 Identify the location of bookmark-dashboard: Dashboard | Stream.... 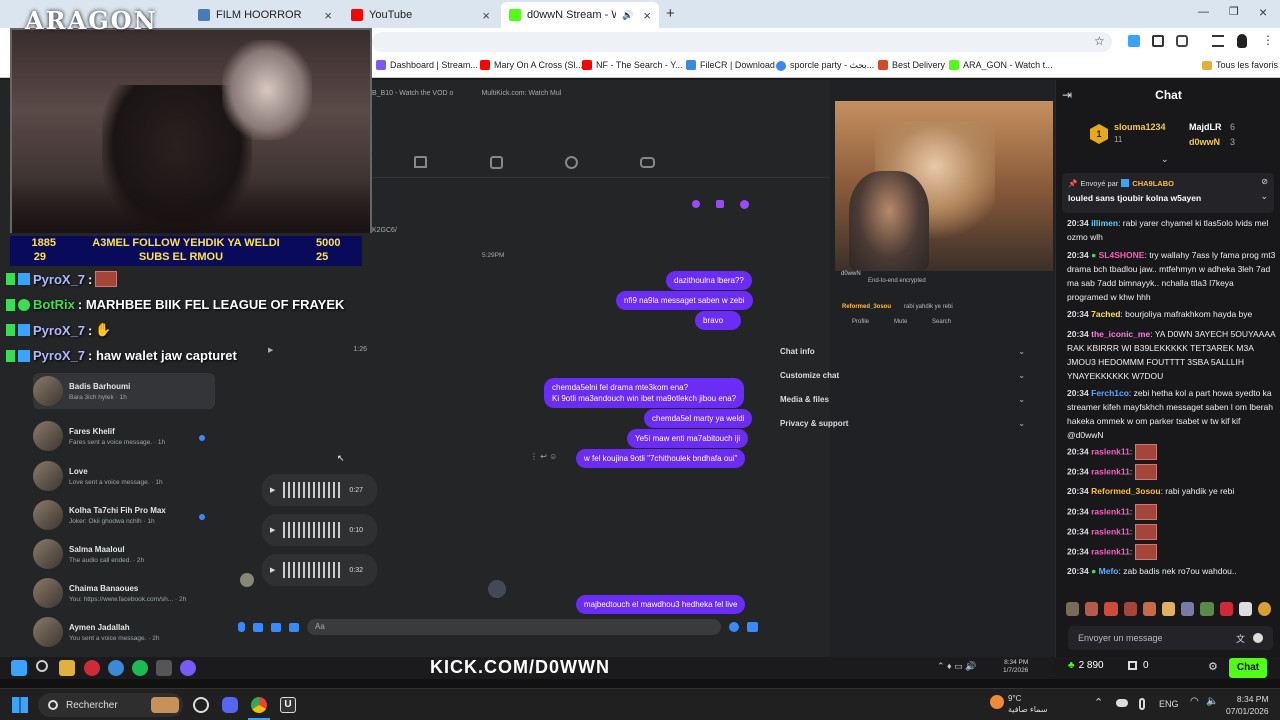
(427, 65).